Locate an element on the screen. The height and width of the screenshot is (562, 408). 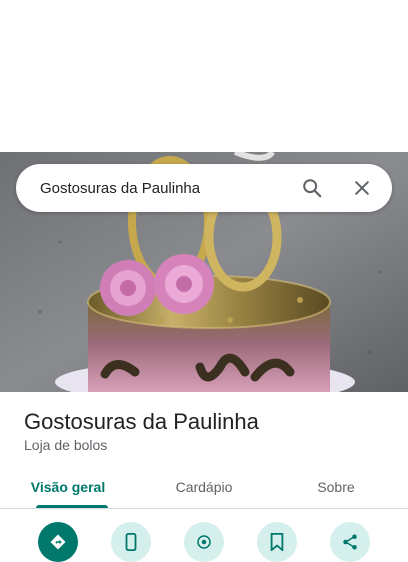
action-buttons is located at coordinates (204, 542).